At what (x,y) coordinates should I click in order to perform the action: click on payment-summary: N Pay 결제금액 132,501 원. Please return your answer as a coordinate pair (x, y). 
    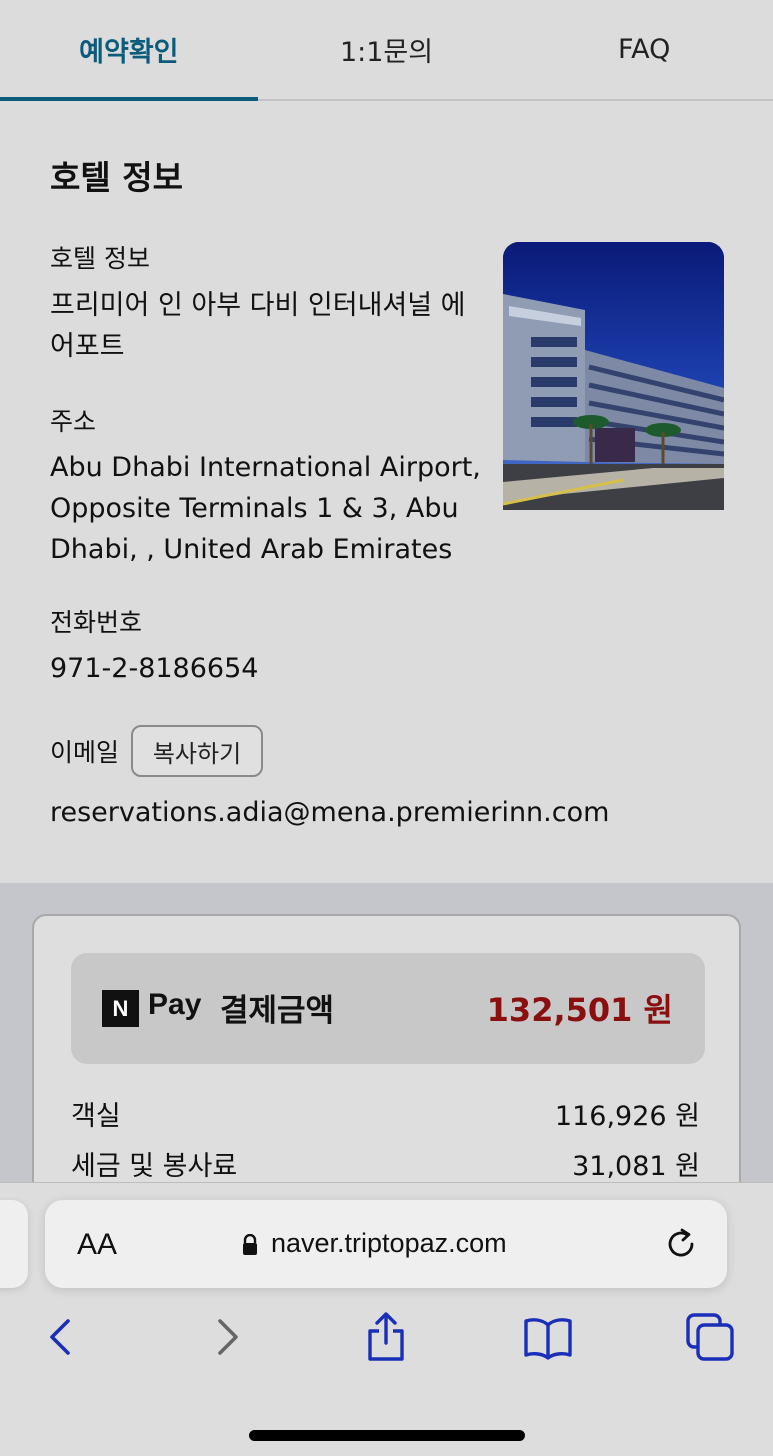
    Looking at the image, I should click on (388, 1008).